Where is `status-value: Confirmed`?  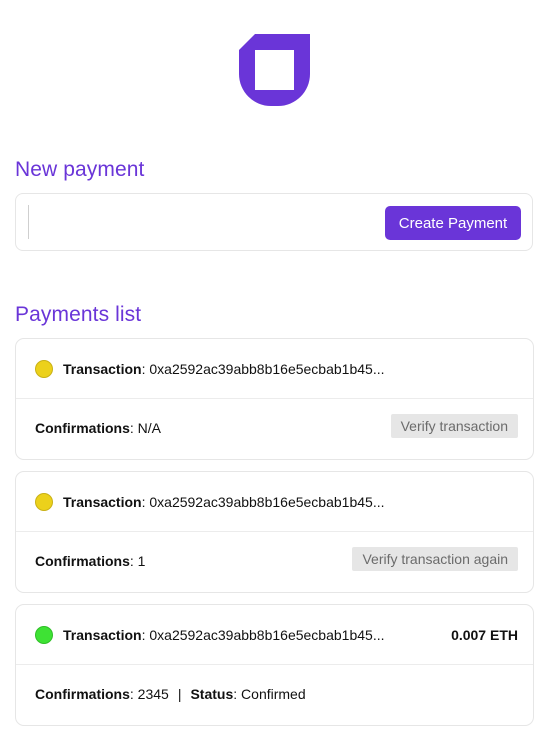 status-value: Confirmed is located at coordinates (273, 694).